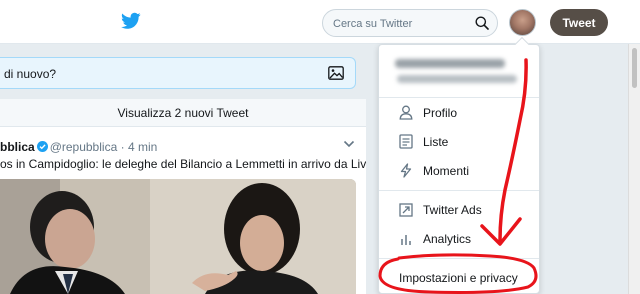 This screenshot has width=640, height=294. I want to click on show-new-tweets-bar: Visualizza 2 nuovi Tweet, so click(183, 113).